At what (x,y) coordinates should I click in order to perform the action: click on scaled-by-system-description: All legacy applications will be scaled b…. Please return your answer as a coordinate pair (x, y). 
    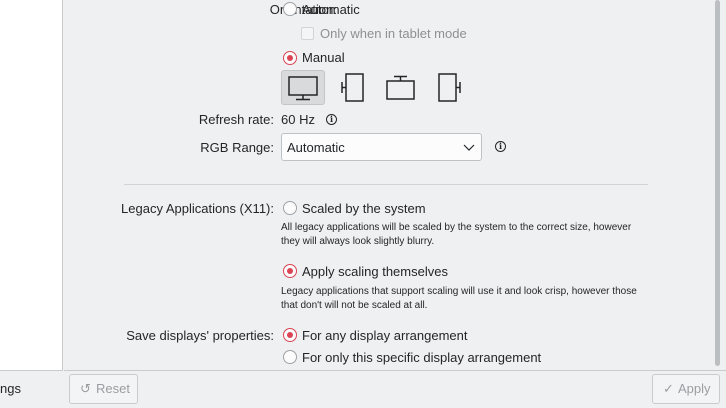
    Looking at the image, I should click on (456, 234).